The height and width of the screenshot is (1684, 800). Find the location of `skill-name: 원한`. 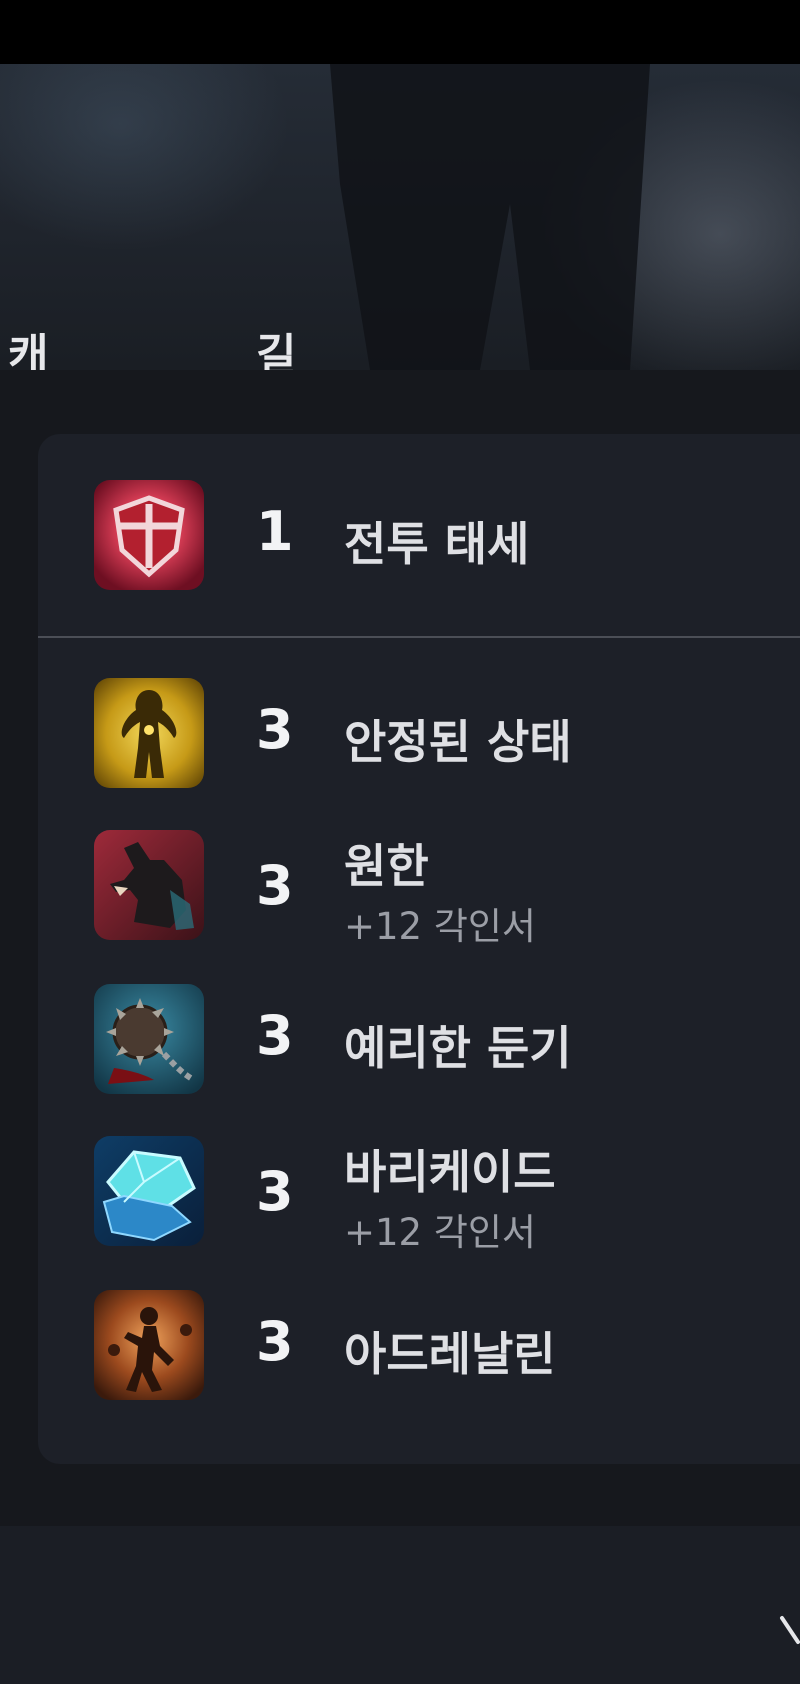

skill-name: 원한 is located at coordinates (386, 866).